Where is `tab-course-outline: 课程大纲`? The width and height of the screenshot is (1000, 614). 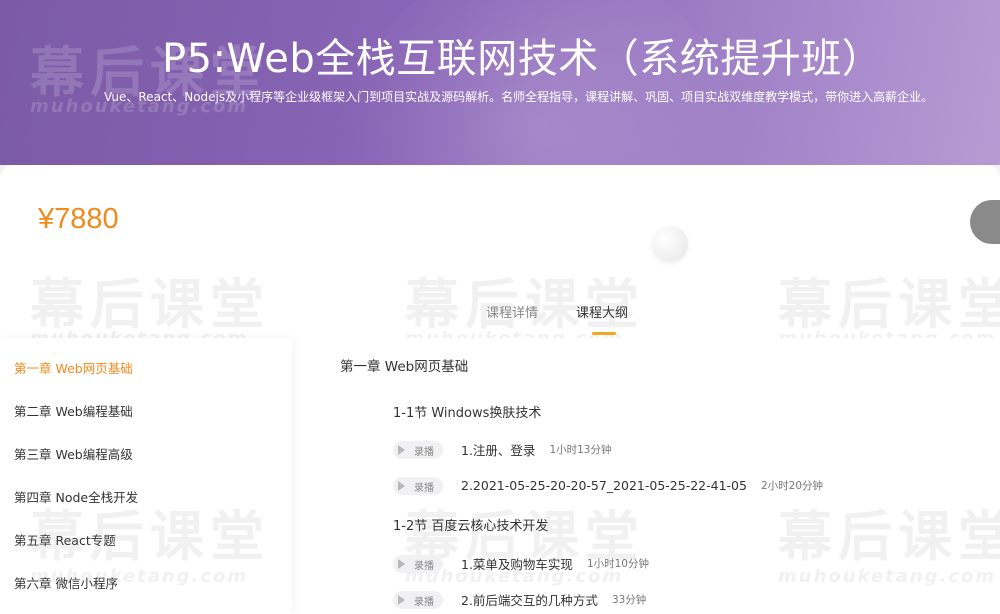
tab-course-outline: 课程大纲 is located at coordinates (602, 311).